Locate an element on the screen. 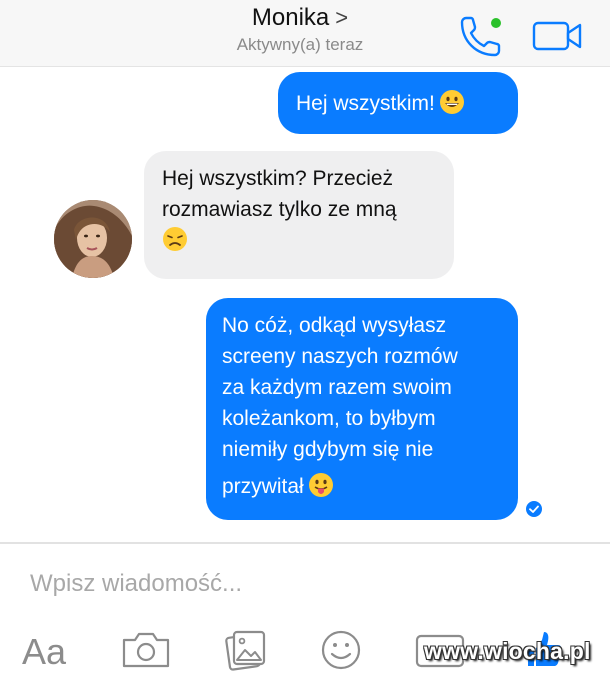  gallery-icon is located at coordinates (245, 650).